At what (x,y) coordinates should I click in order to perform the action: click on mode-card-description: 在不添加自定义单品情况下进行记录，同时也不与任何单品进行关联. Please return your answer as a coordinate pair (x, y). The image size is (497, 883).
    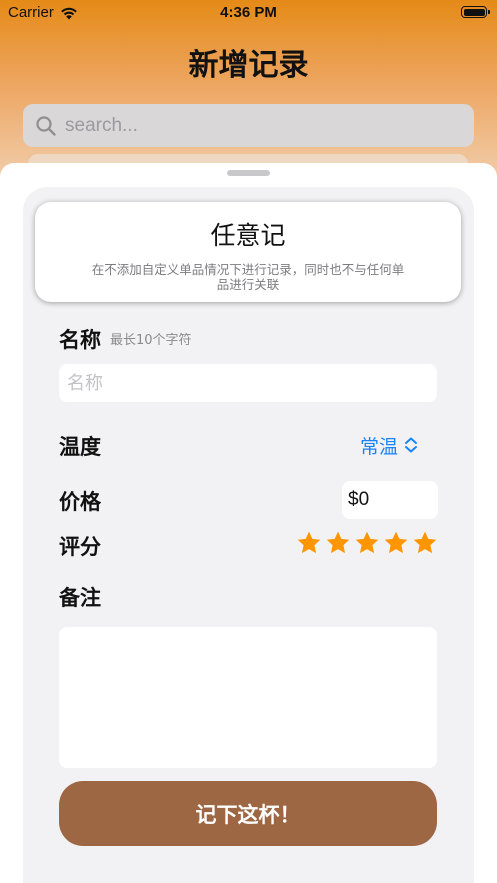
    Looking at the image, I should click on (248, 277).